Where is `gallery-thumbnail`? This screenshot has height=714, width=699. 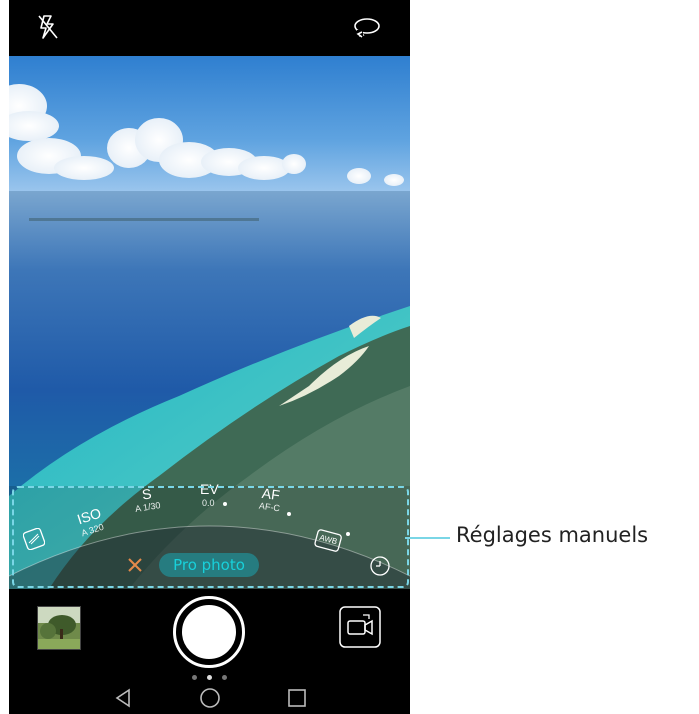
gallery-thumbnail is located at coordinates (59, 628).